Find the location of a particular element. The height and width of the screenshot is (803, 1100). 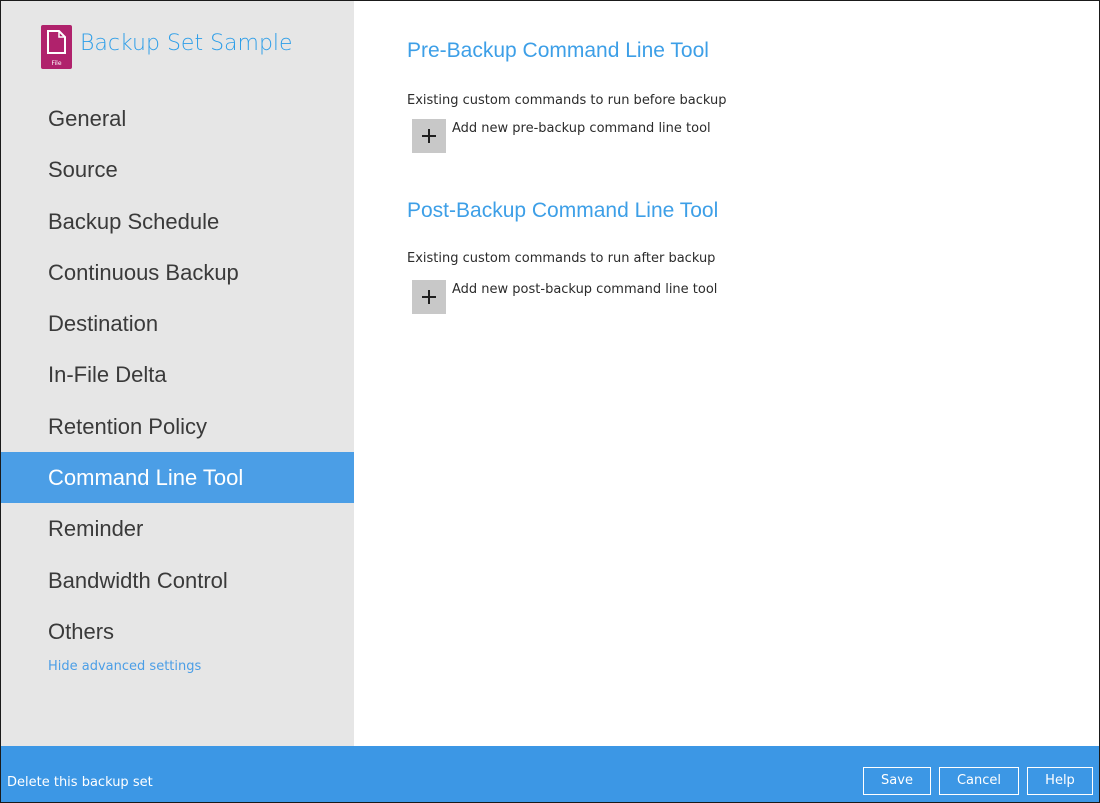

add-post-backup-label: Add new post-backup command line tool is located at coordinates (584, 289).